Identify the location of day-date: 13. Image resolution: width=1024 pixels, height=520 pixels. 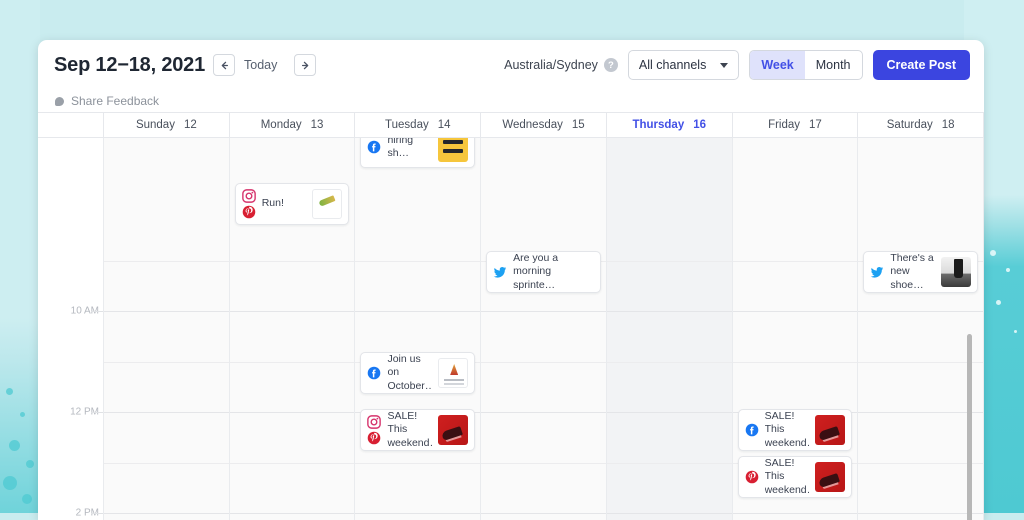
(317, 125).